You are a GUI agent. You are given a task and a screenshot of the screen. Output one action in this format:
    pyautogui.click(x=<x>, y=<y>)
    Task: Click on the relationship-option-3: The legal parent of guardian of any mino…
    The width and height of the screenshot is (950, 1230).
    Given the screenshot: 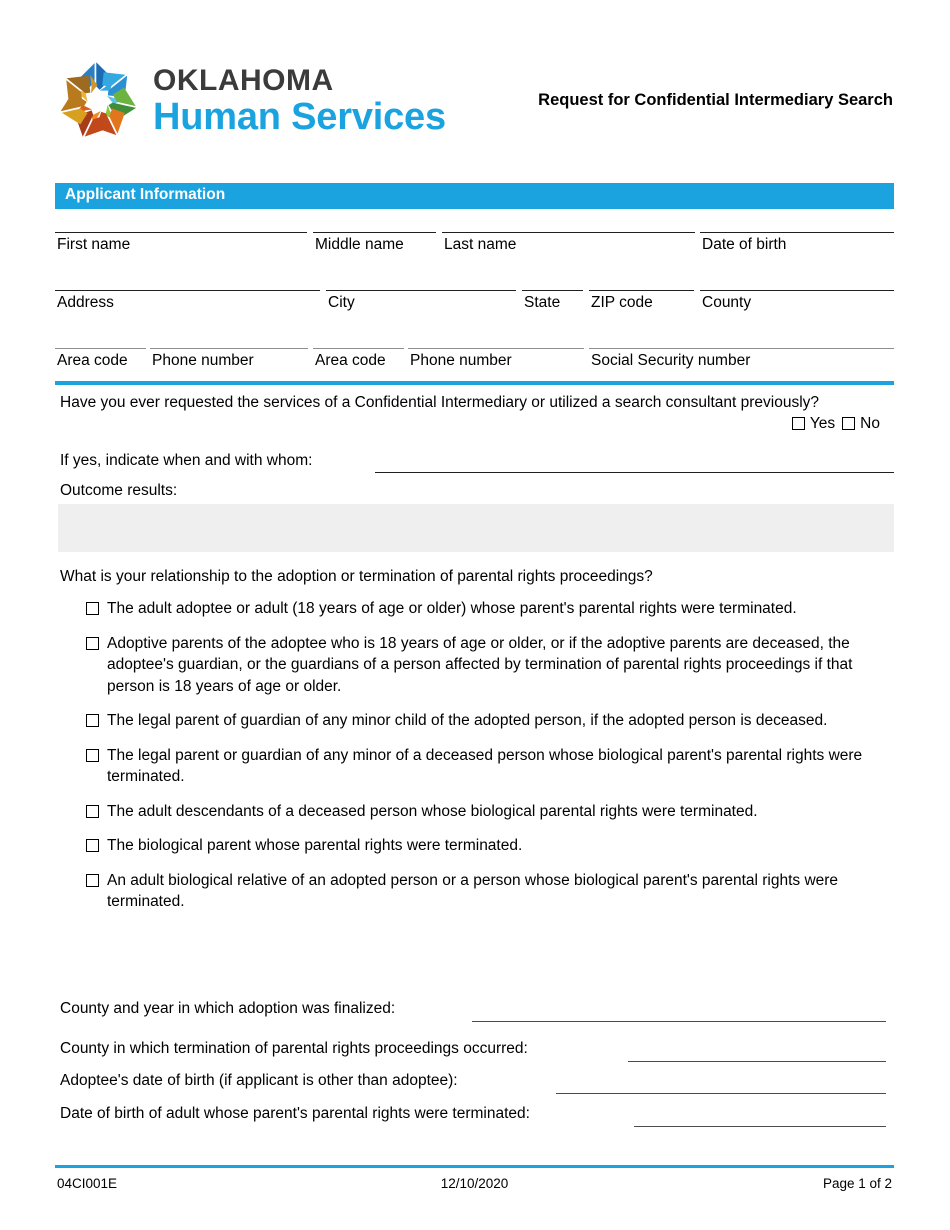 What is the action you would take?
    pyautogui.click(x=486, y=721)
    